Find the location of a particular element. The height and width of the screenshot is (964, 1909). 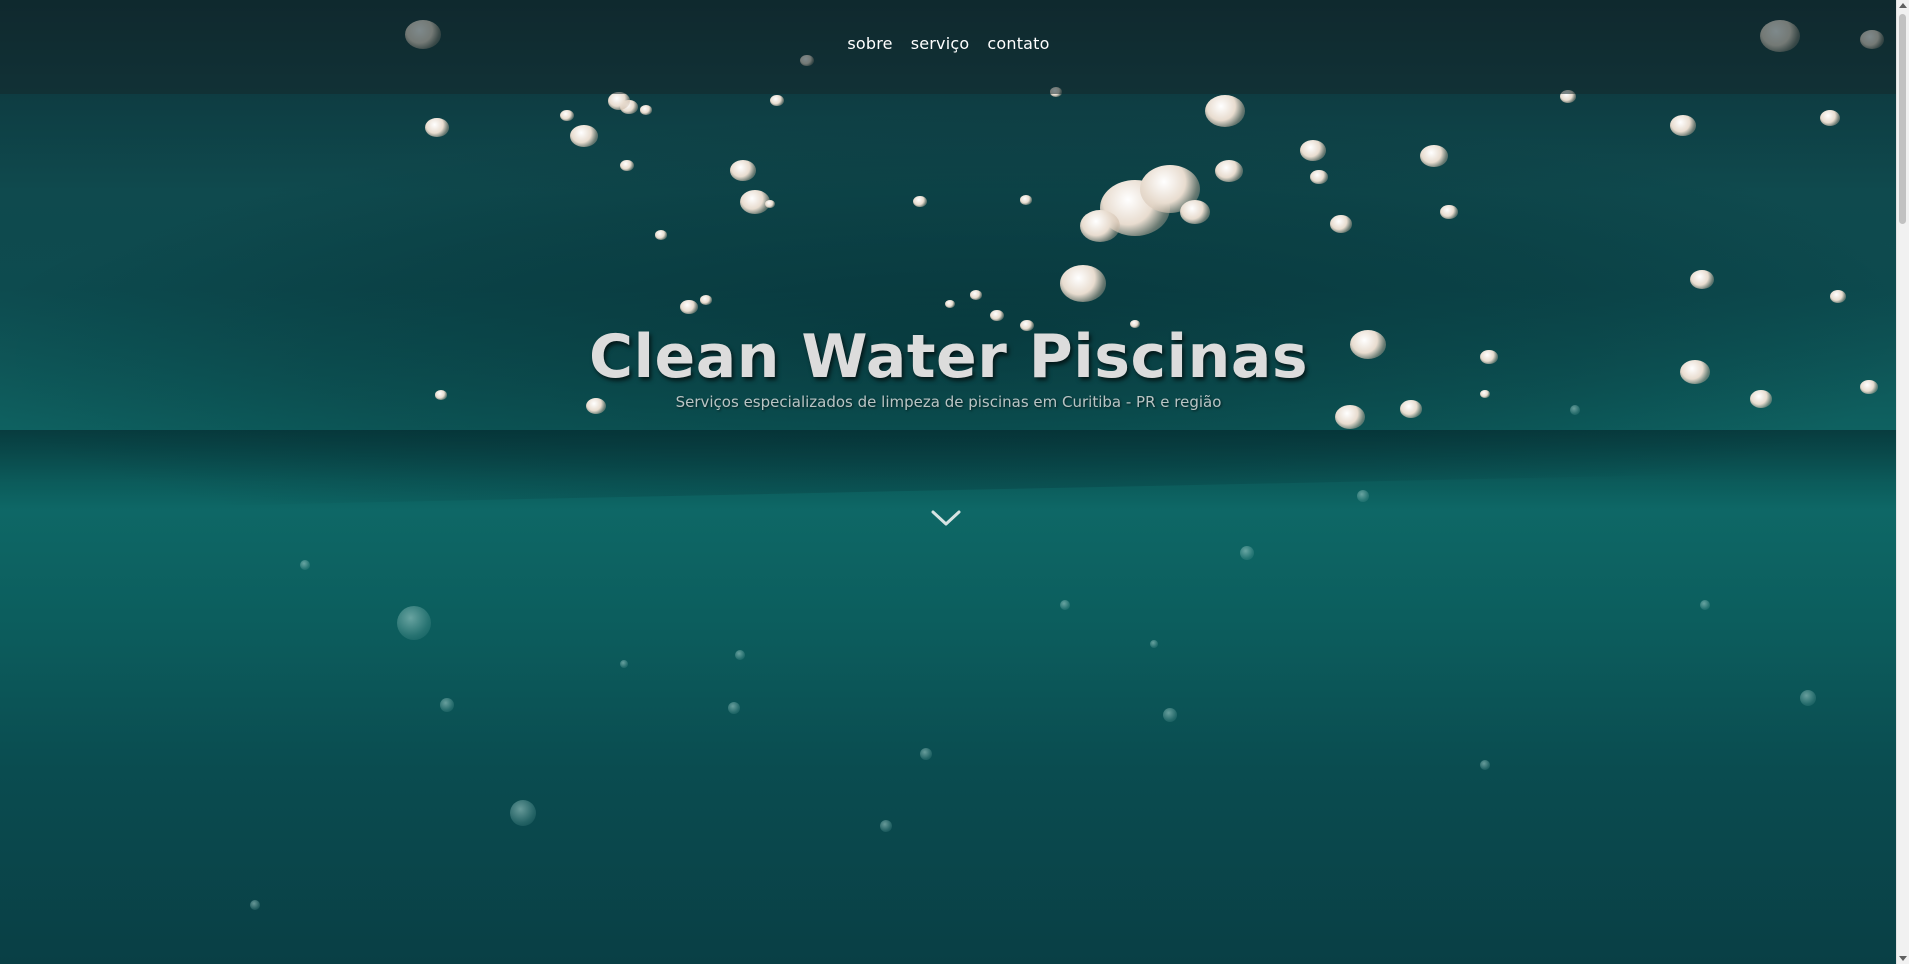

top-navbar: sobre serviço contato is located at coordinates (948, 47).